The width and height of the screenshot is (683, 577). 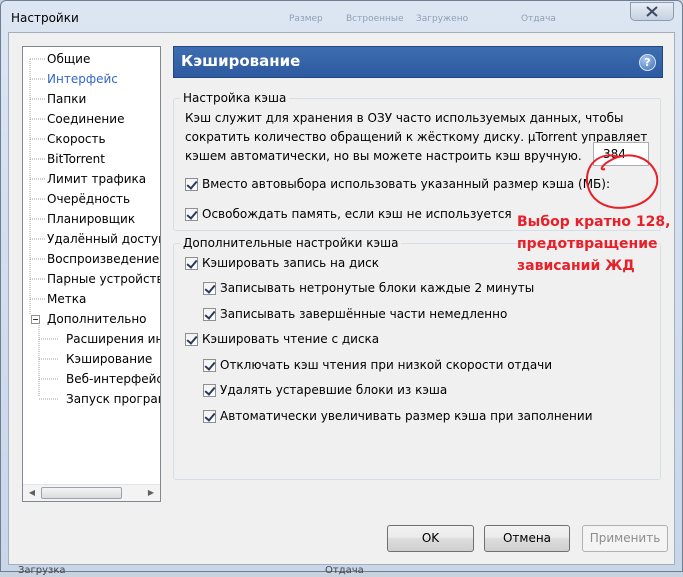 I want to click on tree-item: Дополнительно, so click(x=97, y=319).